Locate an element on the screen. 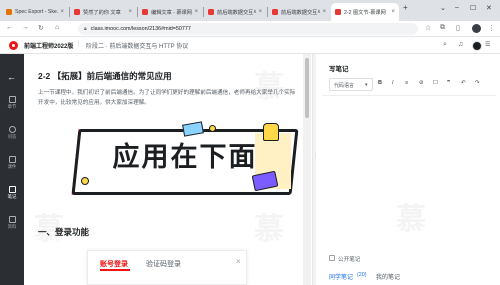  home-icon: ⌂ is located at coordinates (57, 27).